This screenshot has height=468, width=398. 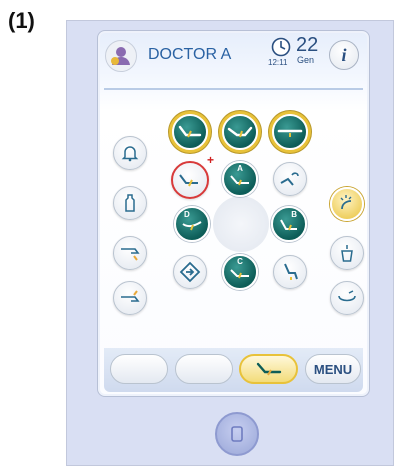 I want to click on chair-memory-b-icon, so click(x=288, y=225).